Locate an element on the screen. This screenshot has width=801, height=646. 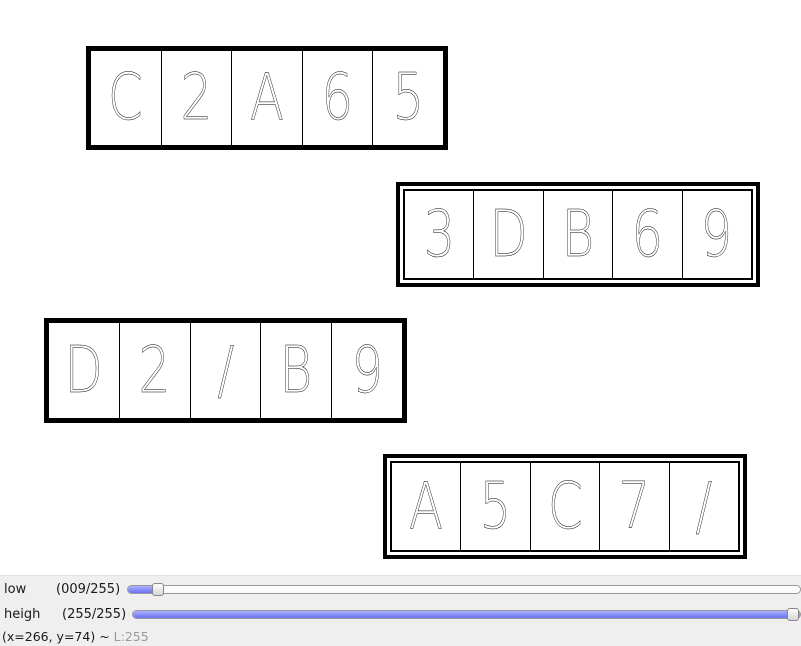
trackbar-low-slider is located at coordinates (464, 589).